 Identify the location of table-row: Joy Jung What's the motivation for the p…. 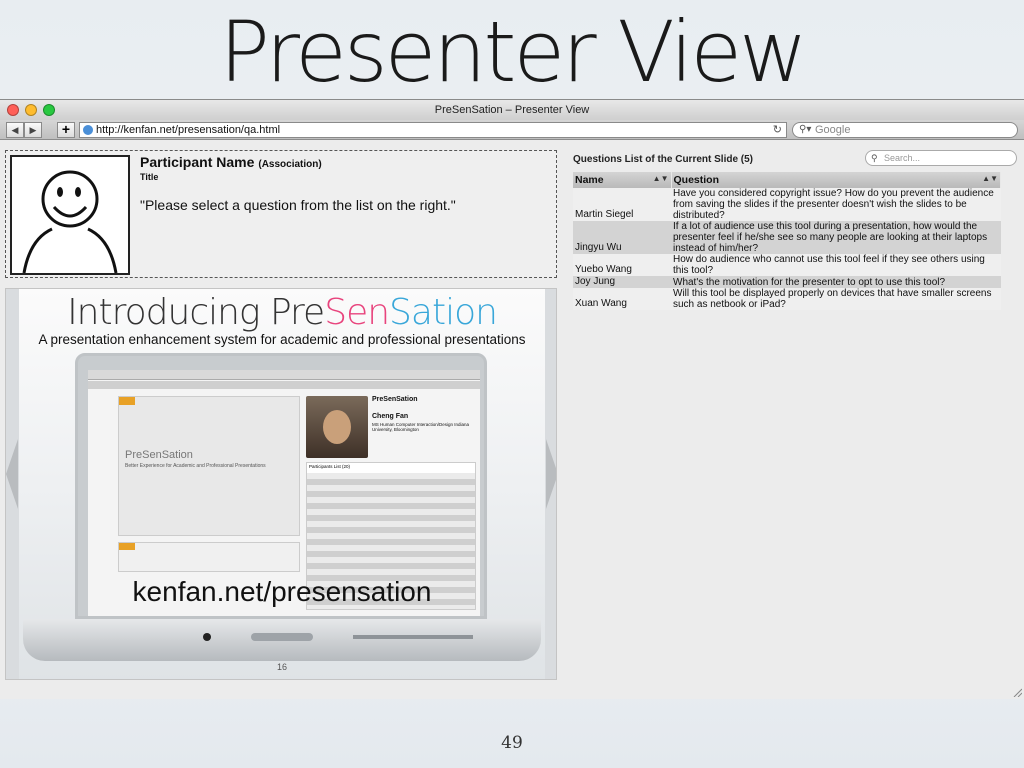
(787, 282).